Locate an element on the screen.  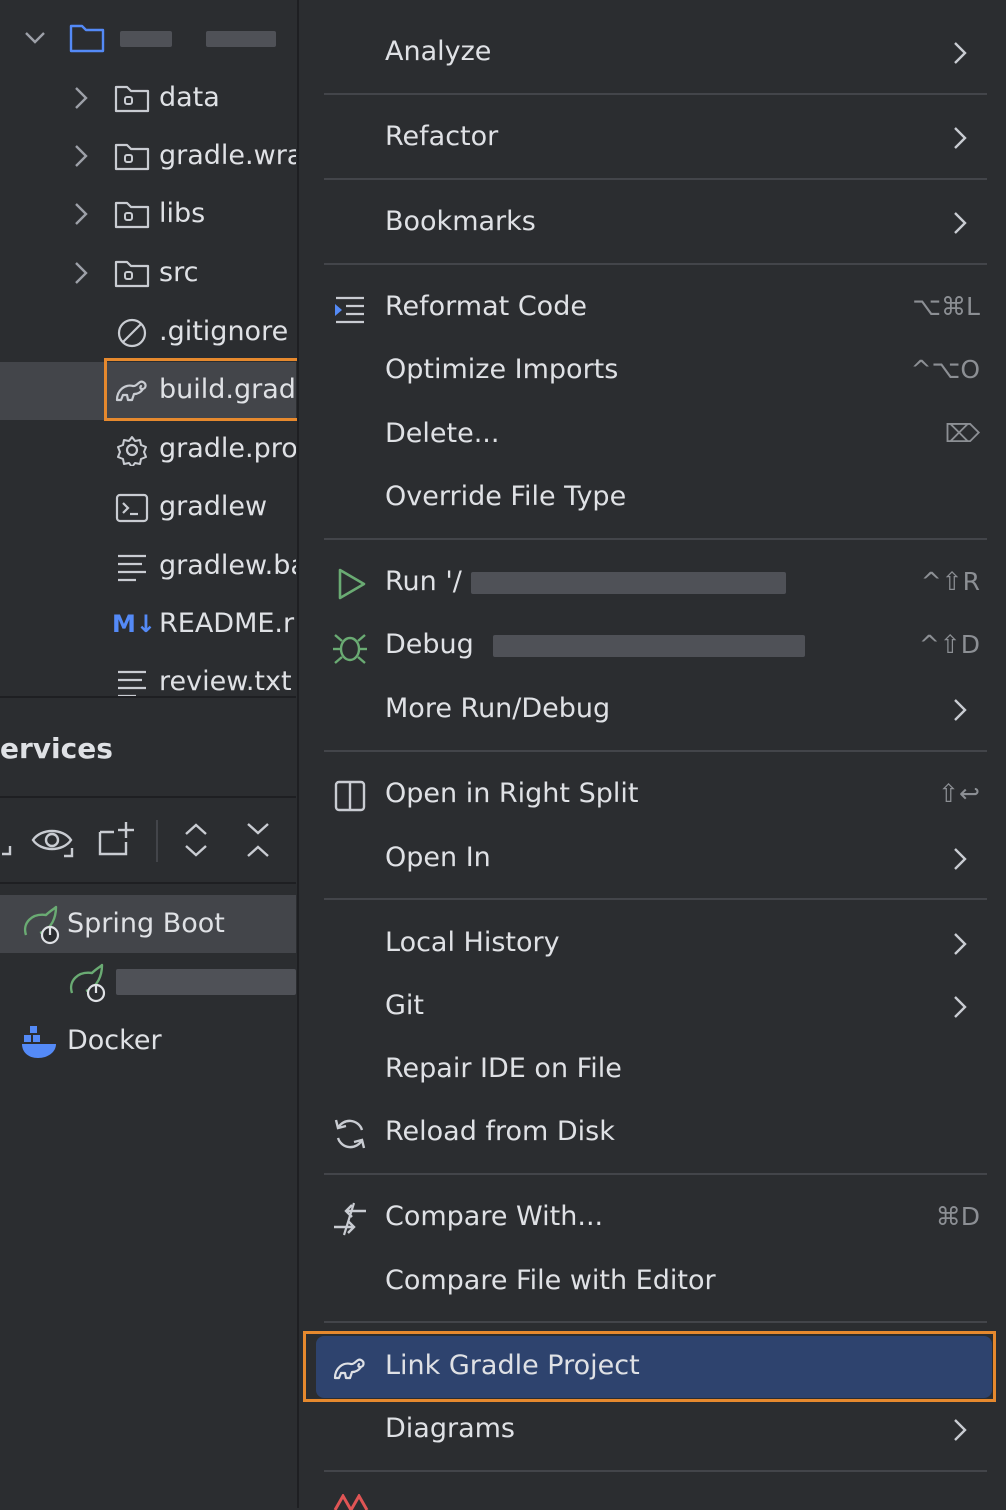
menu-item-label: Open In is located at coordinates (438, 857).